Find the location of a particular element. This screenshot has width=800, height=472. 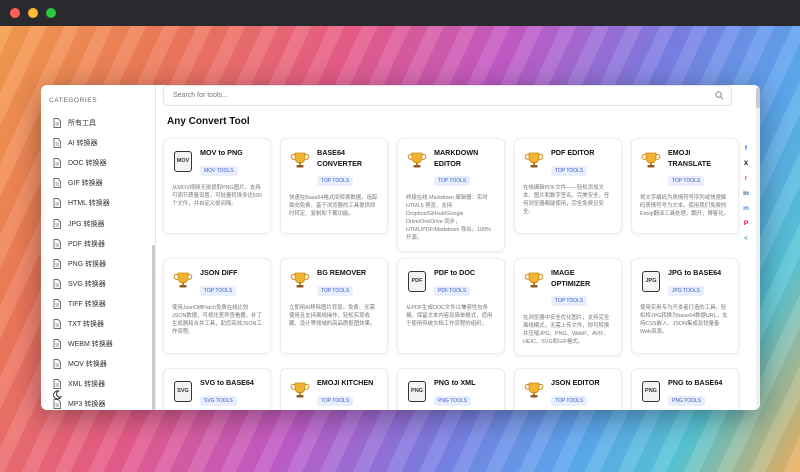

messenger-icon: m is located at coordinates (746, 211).